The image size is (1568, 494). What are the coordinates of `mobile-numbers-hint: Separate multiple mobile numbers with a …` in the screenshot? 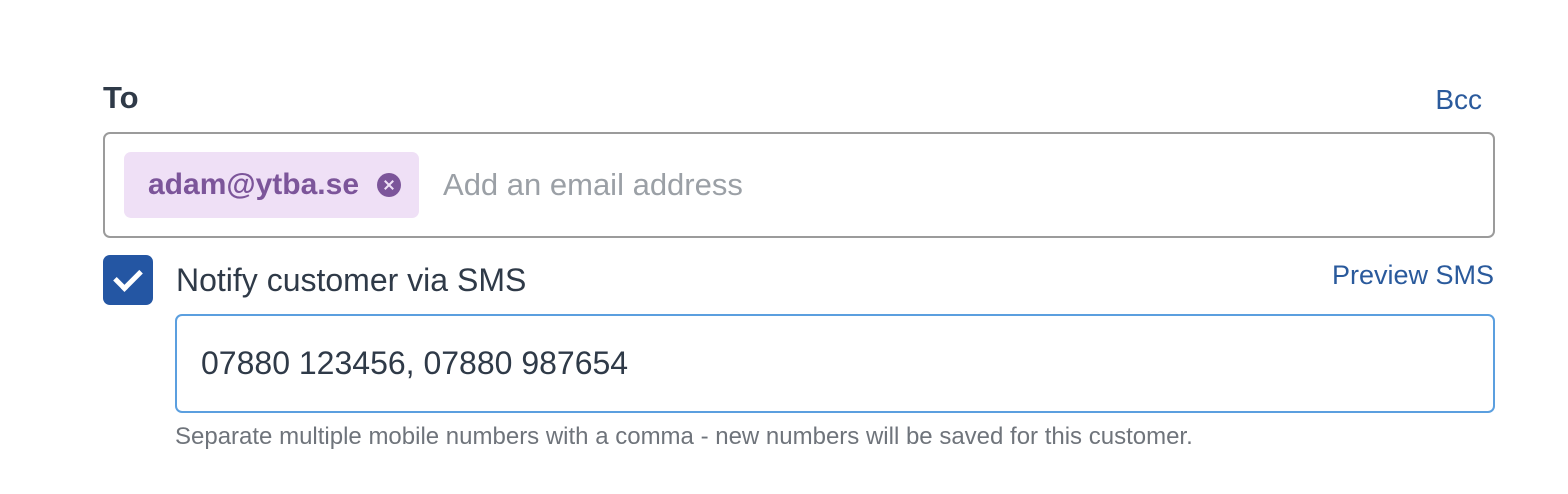 It's located at (684, 436).